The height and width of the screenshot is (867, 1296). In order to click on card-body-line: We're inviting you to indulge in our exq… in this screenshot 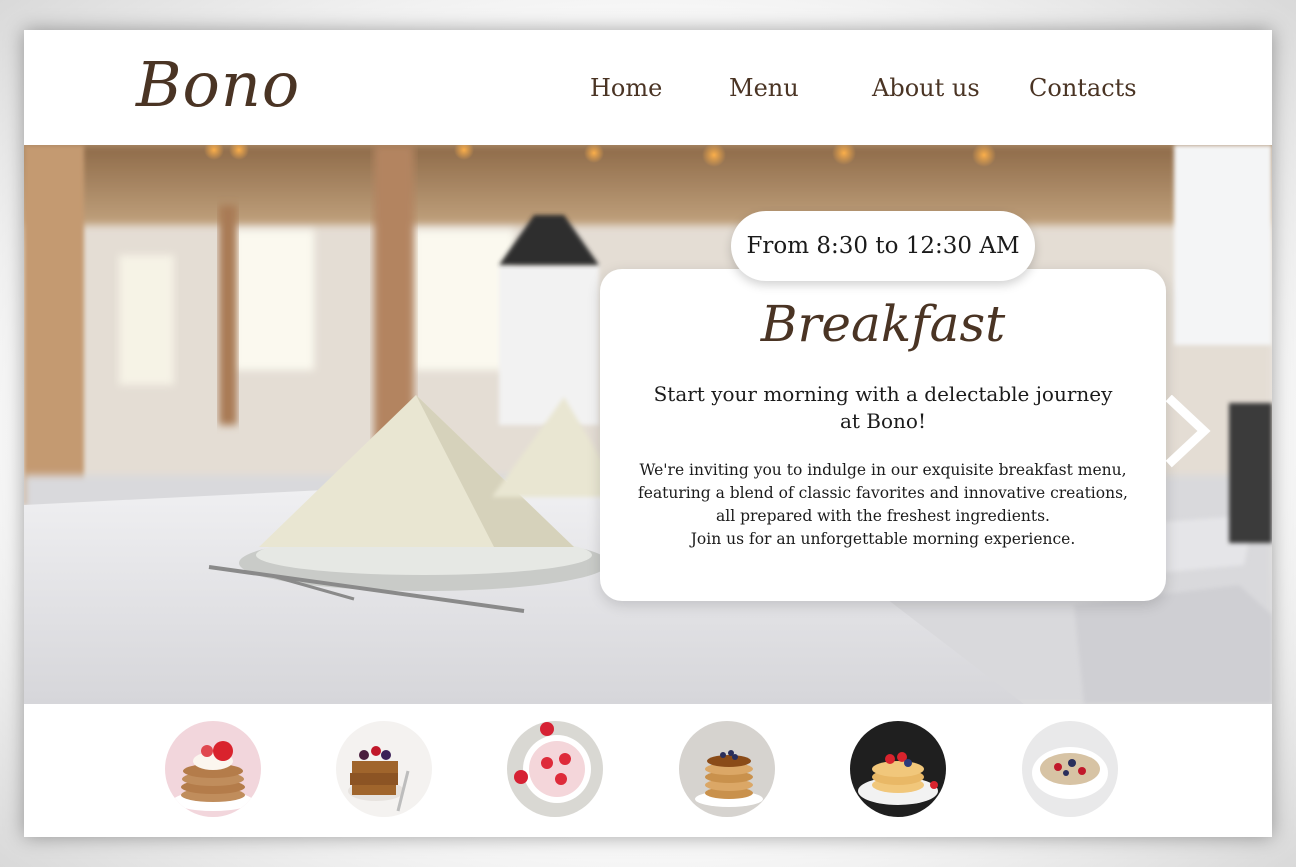, I will do `click(883, 470)`.